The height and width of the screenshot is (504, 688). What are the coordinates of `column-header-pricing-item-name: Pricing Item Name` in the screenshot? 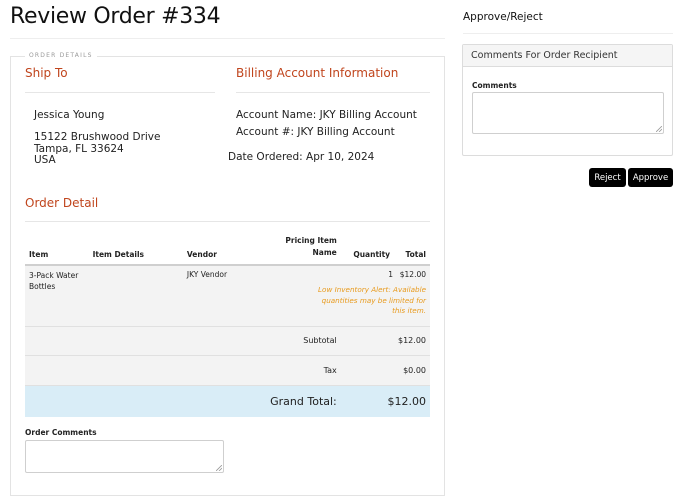 It's located at (298, 249).